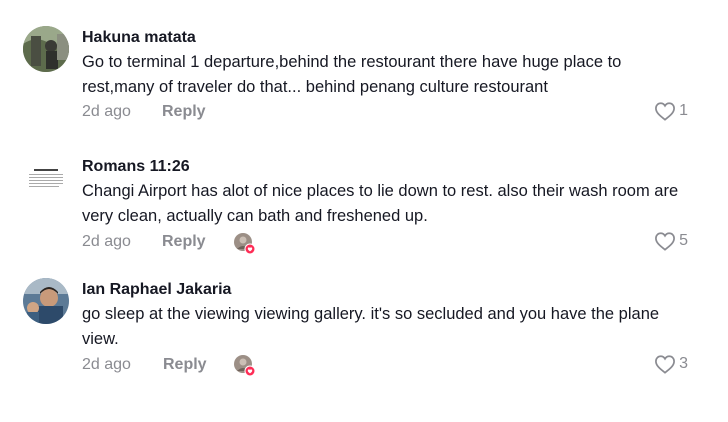  I want to click on like-button: 1, so click(671, 111).